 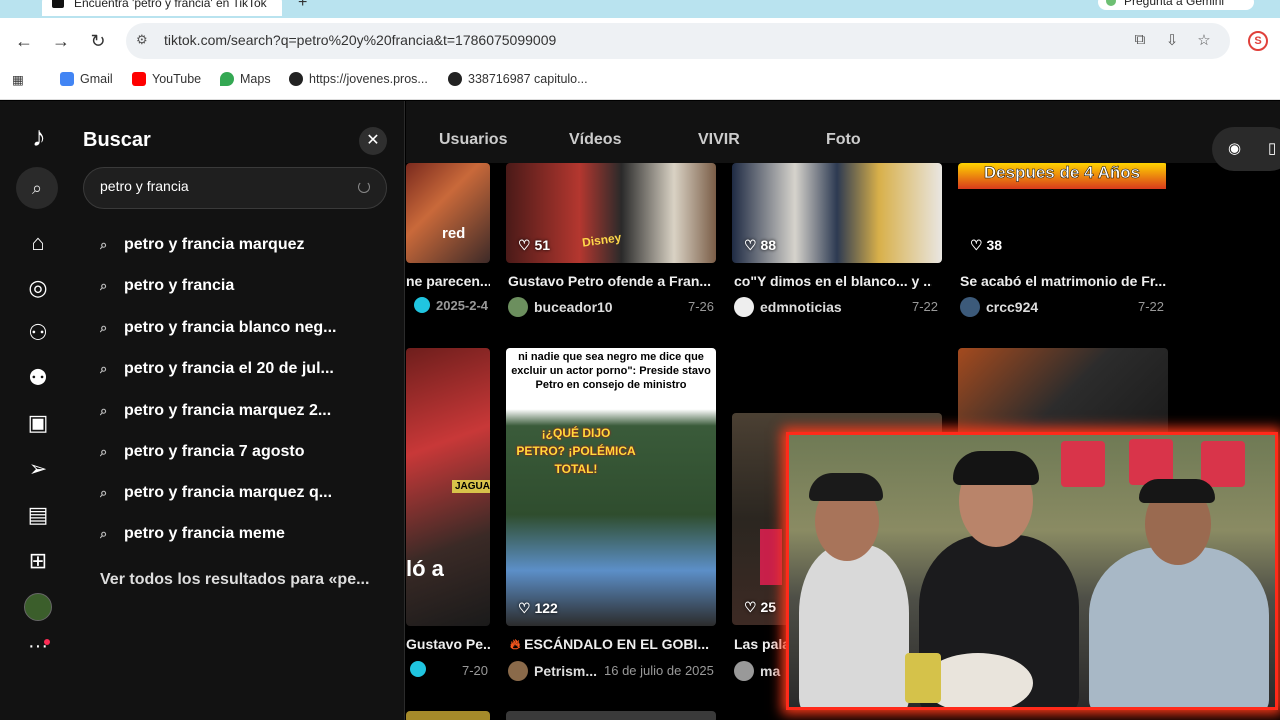 What do you see at coordinates (38, 649) in the screenshot?
I see `more-options-icon: ···` at bounding box center [38, 649].